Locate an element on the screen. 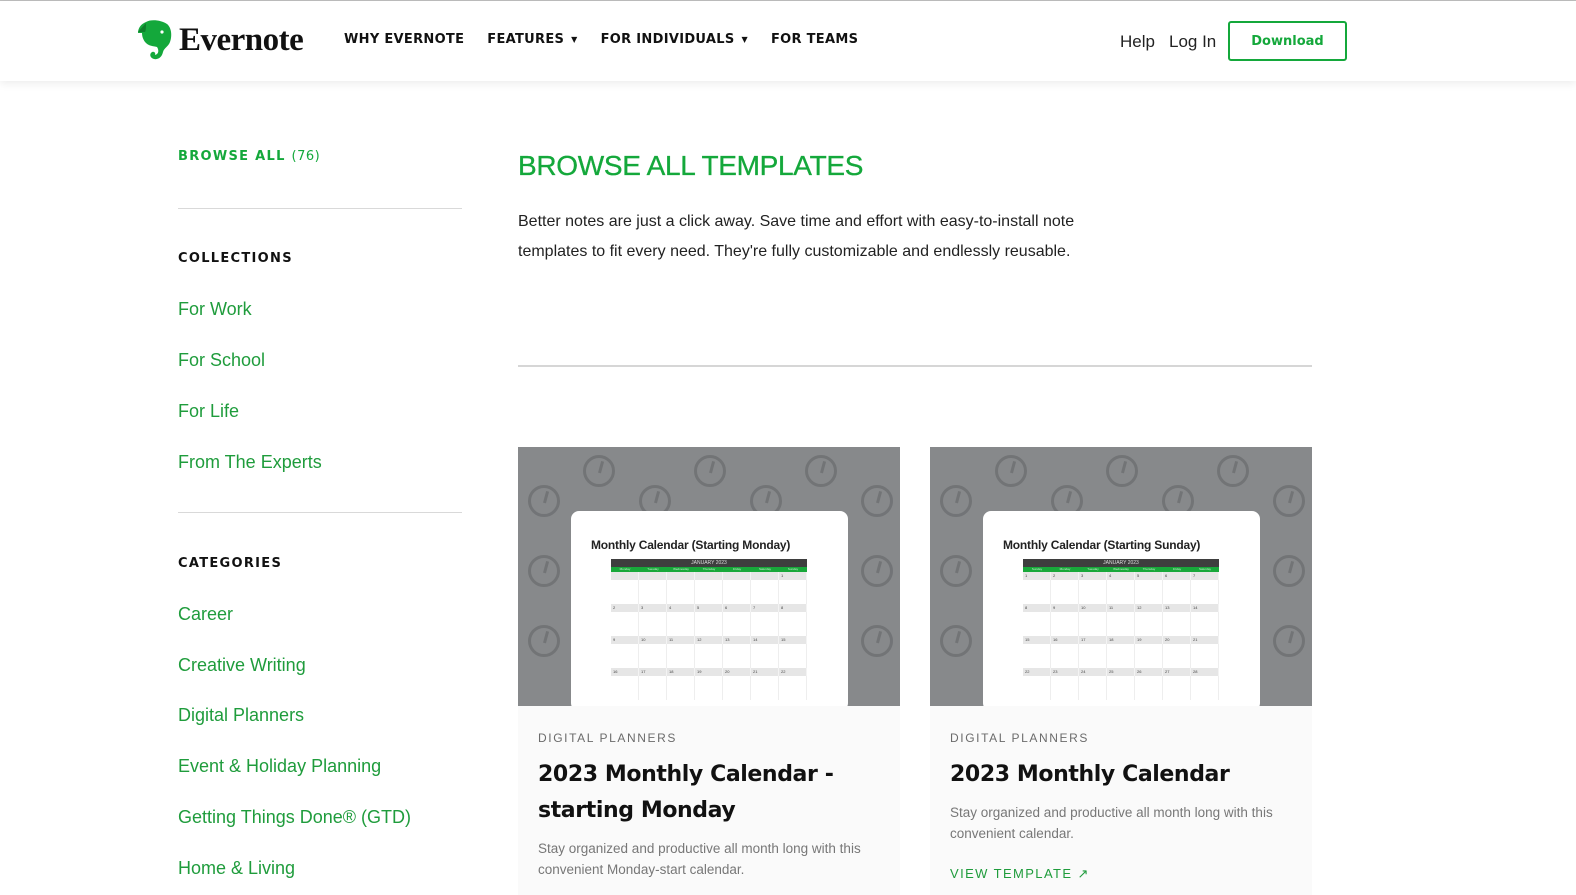 The width and height of the screenshot is (1576, 895). category-event-holiday-planning: Event & Holiday Planning is located at coordinates (279, 766).